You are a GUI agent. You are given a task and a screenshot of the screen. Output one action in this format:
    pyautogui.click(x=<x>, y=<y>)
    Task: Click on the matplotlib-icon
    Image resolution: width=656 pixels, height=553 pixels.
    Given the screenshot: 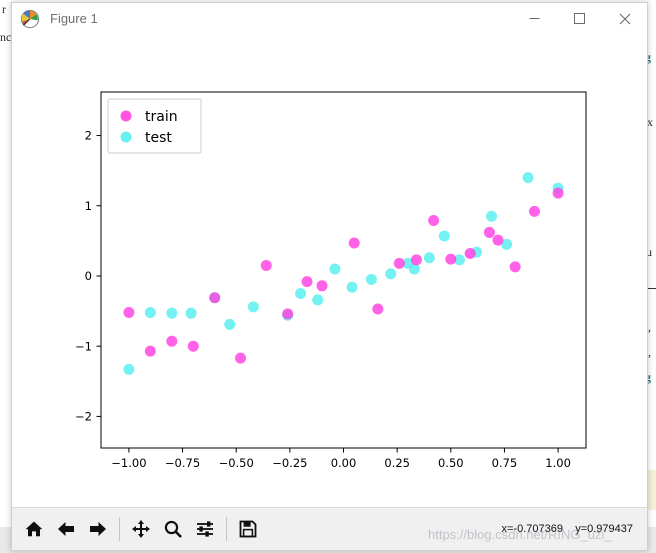 What is the action you would take?
    pyautogui.click(x=30, y=19)
    